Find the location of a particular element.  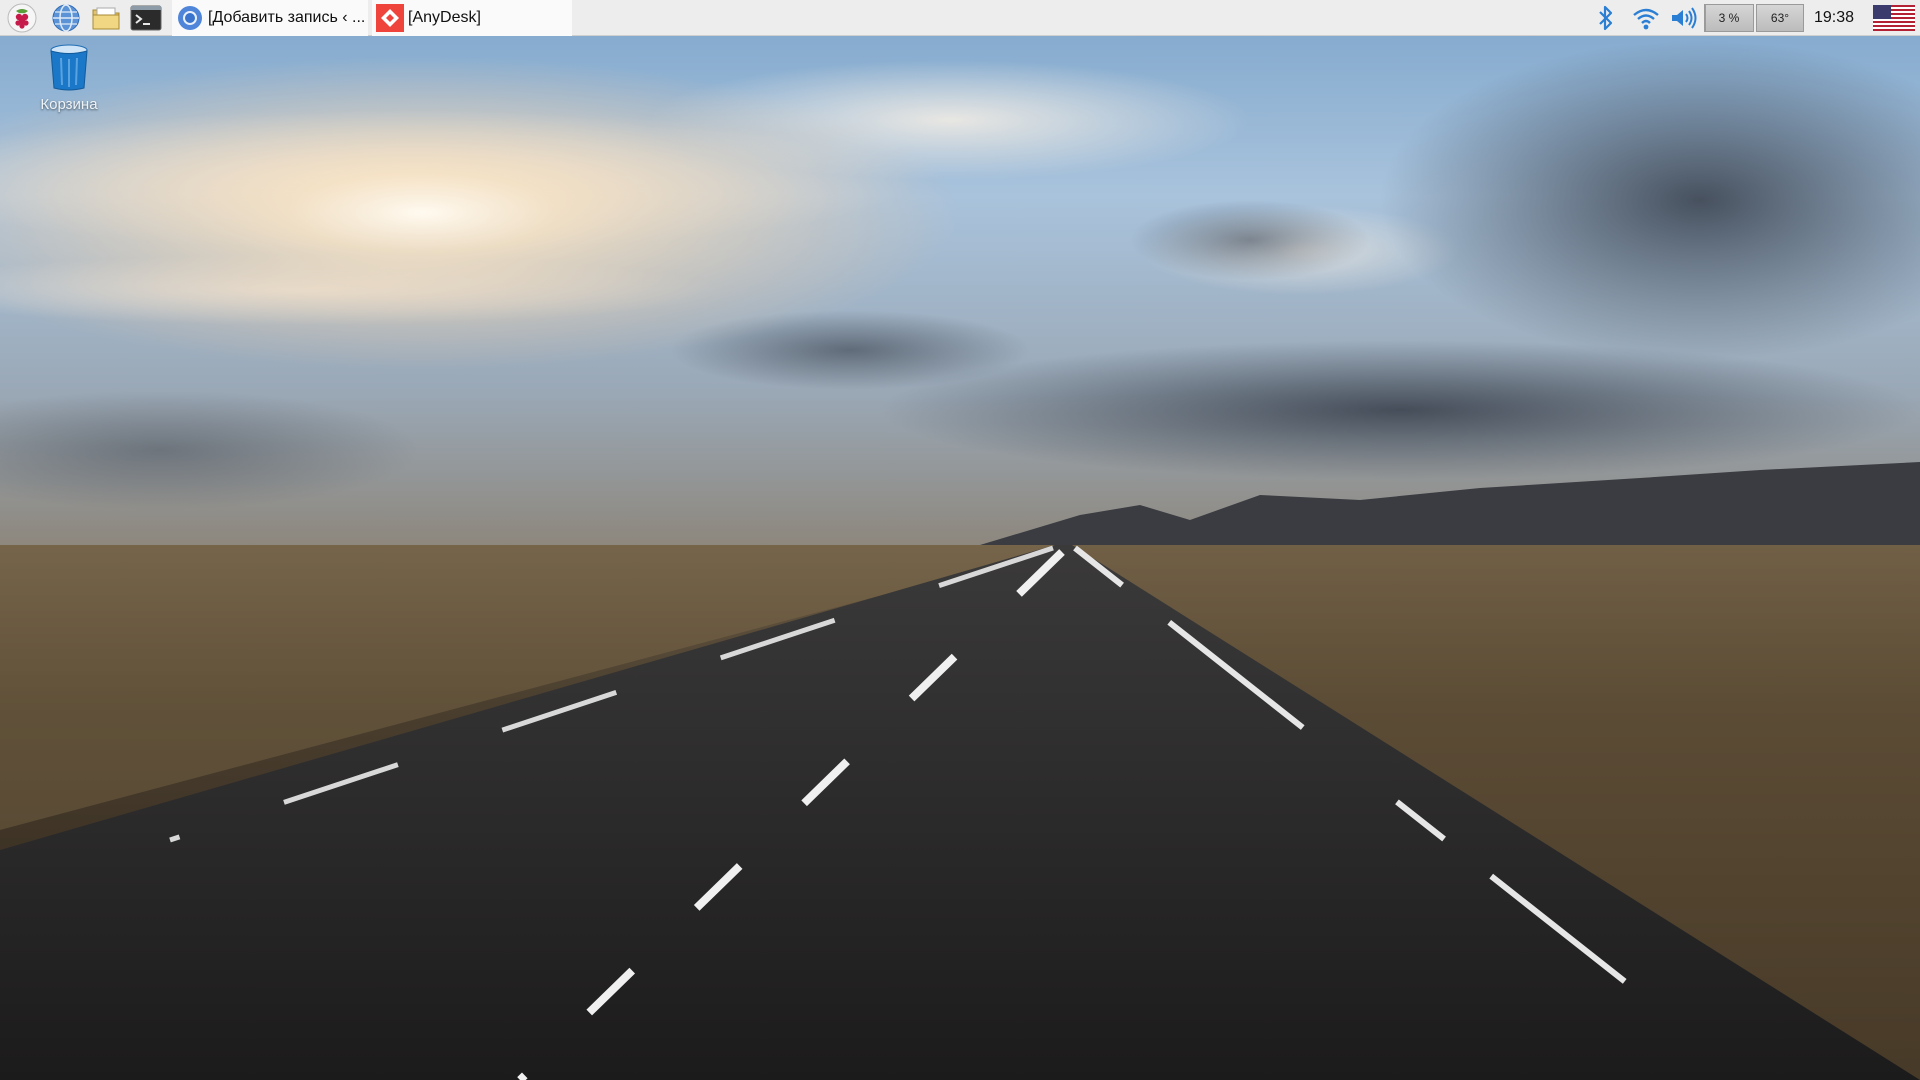

chromium-icon is located at coordinates (190, 18).